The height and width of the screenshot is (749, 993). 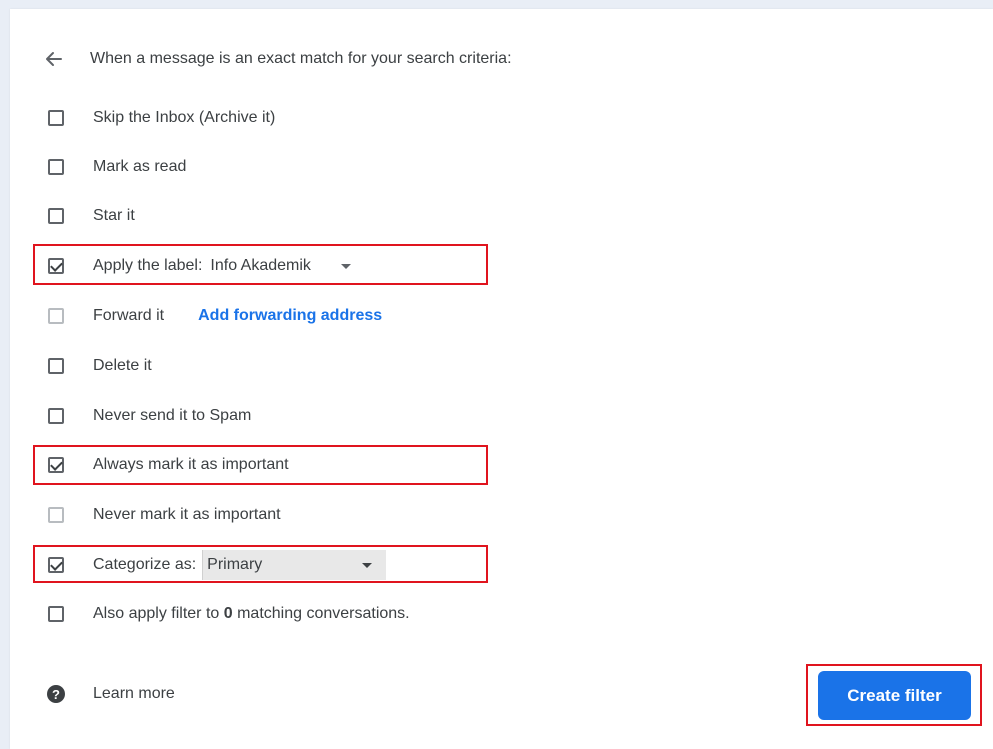 What do you see at coordinates (260, 264) in the screenshot?
I see `highlight-apply-label` at bounding box center [260, 264].